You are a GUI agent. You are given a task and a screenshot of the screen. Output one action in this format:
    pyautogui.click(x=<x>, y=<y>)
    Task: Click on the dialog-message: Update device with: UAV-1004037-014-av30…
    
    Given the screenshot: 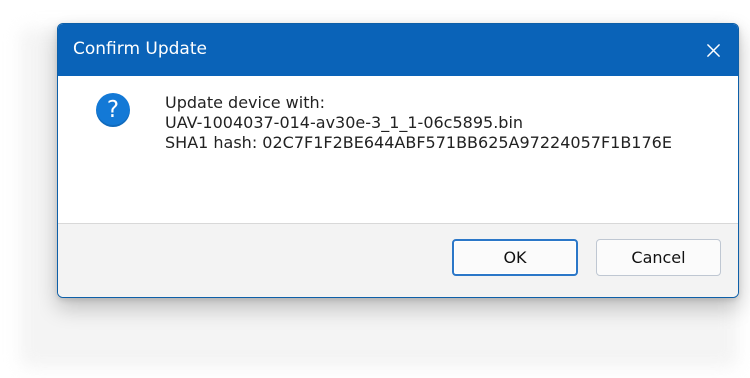 What is the action you would take?
    pyautogui.click(x=418, y=123)
    